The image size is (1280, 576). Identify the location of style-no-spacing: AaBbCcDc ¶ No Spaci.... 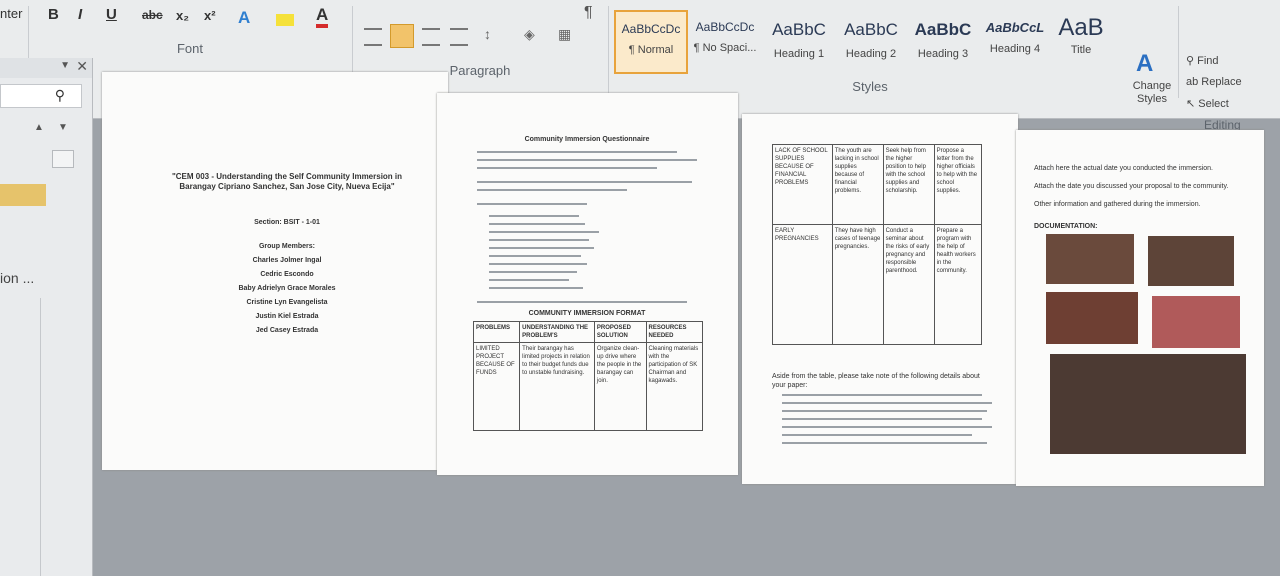
(725, 40).